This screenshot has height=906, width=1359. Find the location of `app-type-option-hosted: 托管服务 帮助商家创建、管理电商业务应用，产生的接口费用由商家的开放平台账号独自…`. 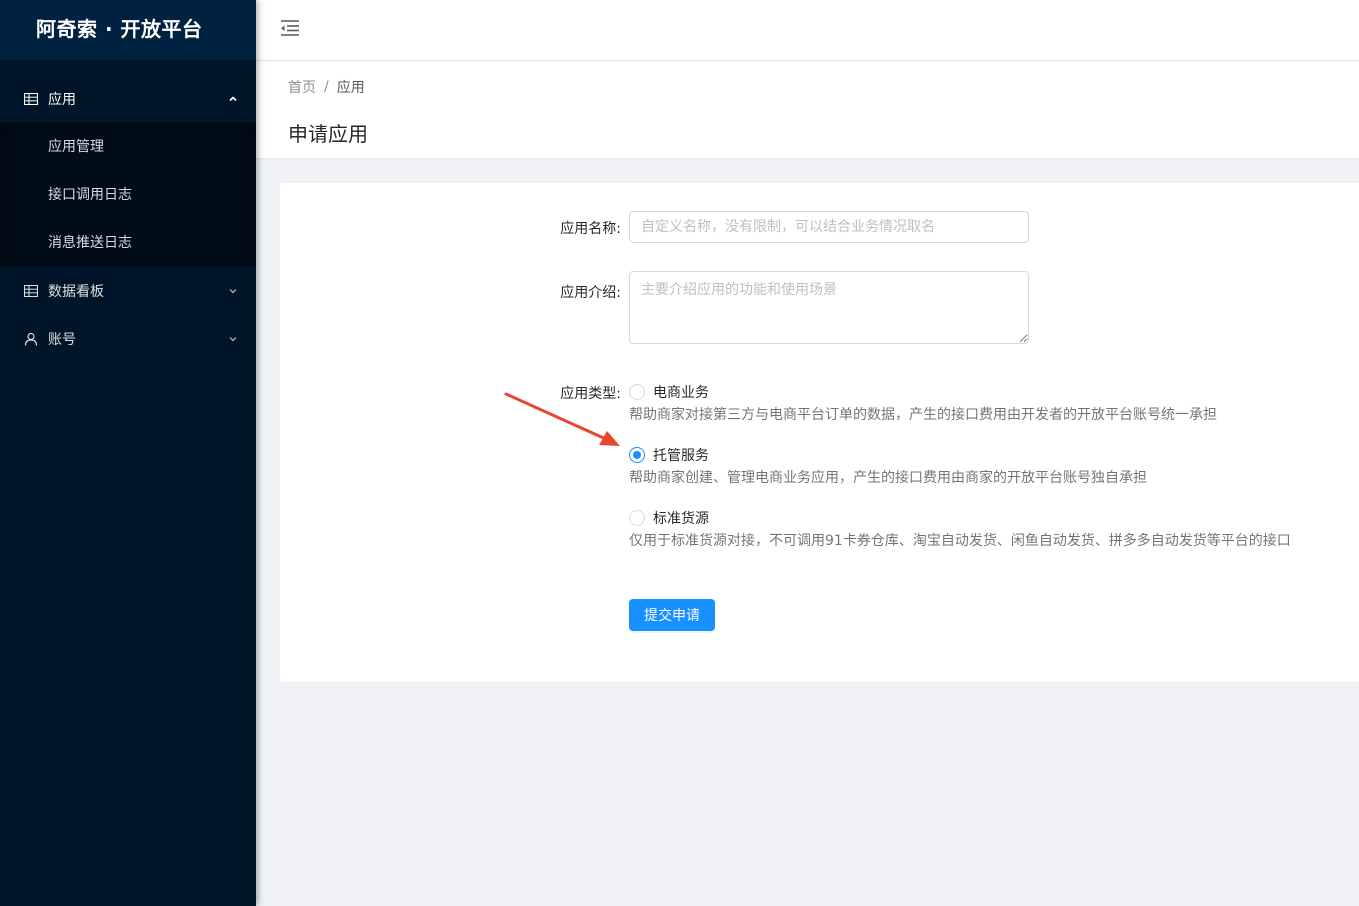

app-type-option-hosted: 托管服务 帮助商家创建、管理电商业务应用，产生的接口费用由商家的开放平台账号独自… is located at coordinates (888, 466).